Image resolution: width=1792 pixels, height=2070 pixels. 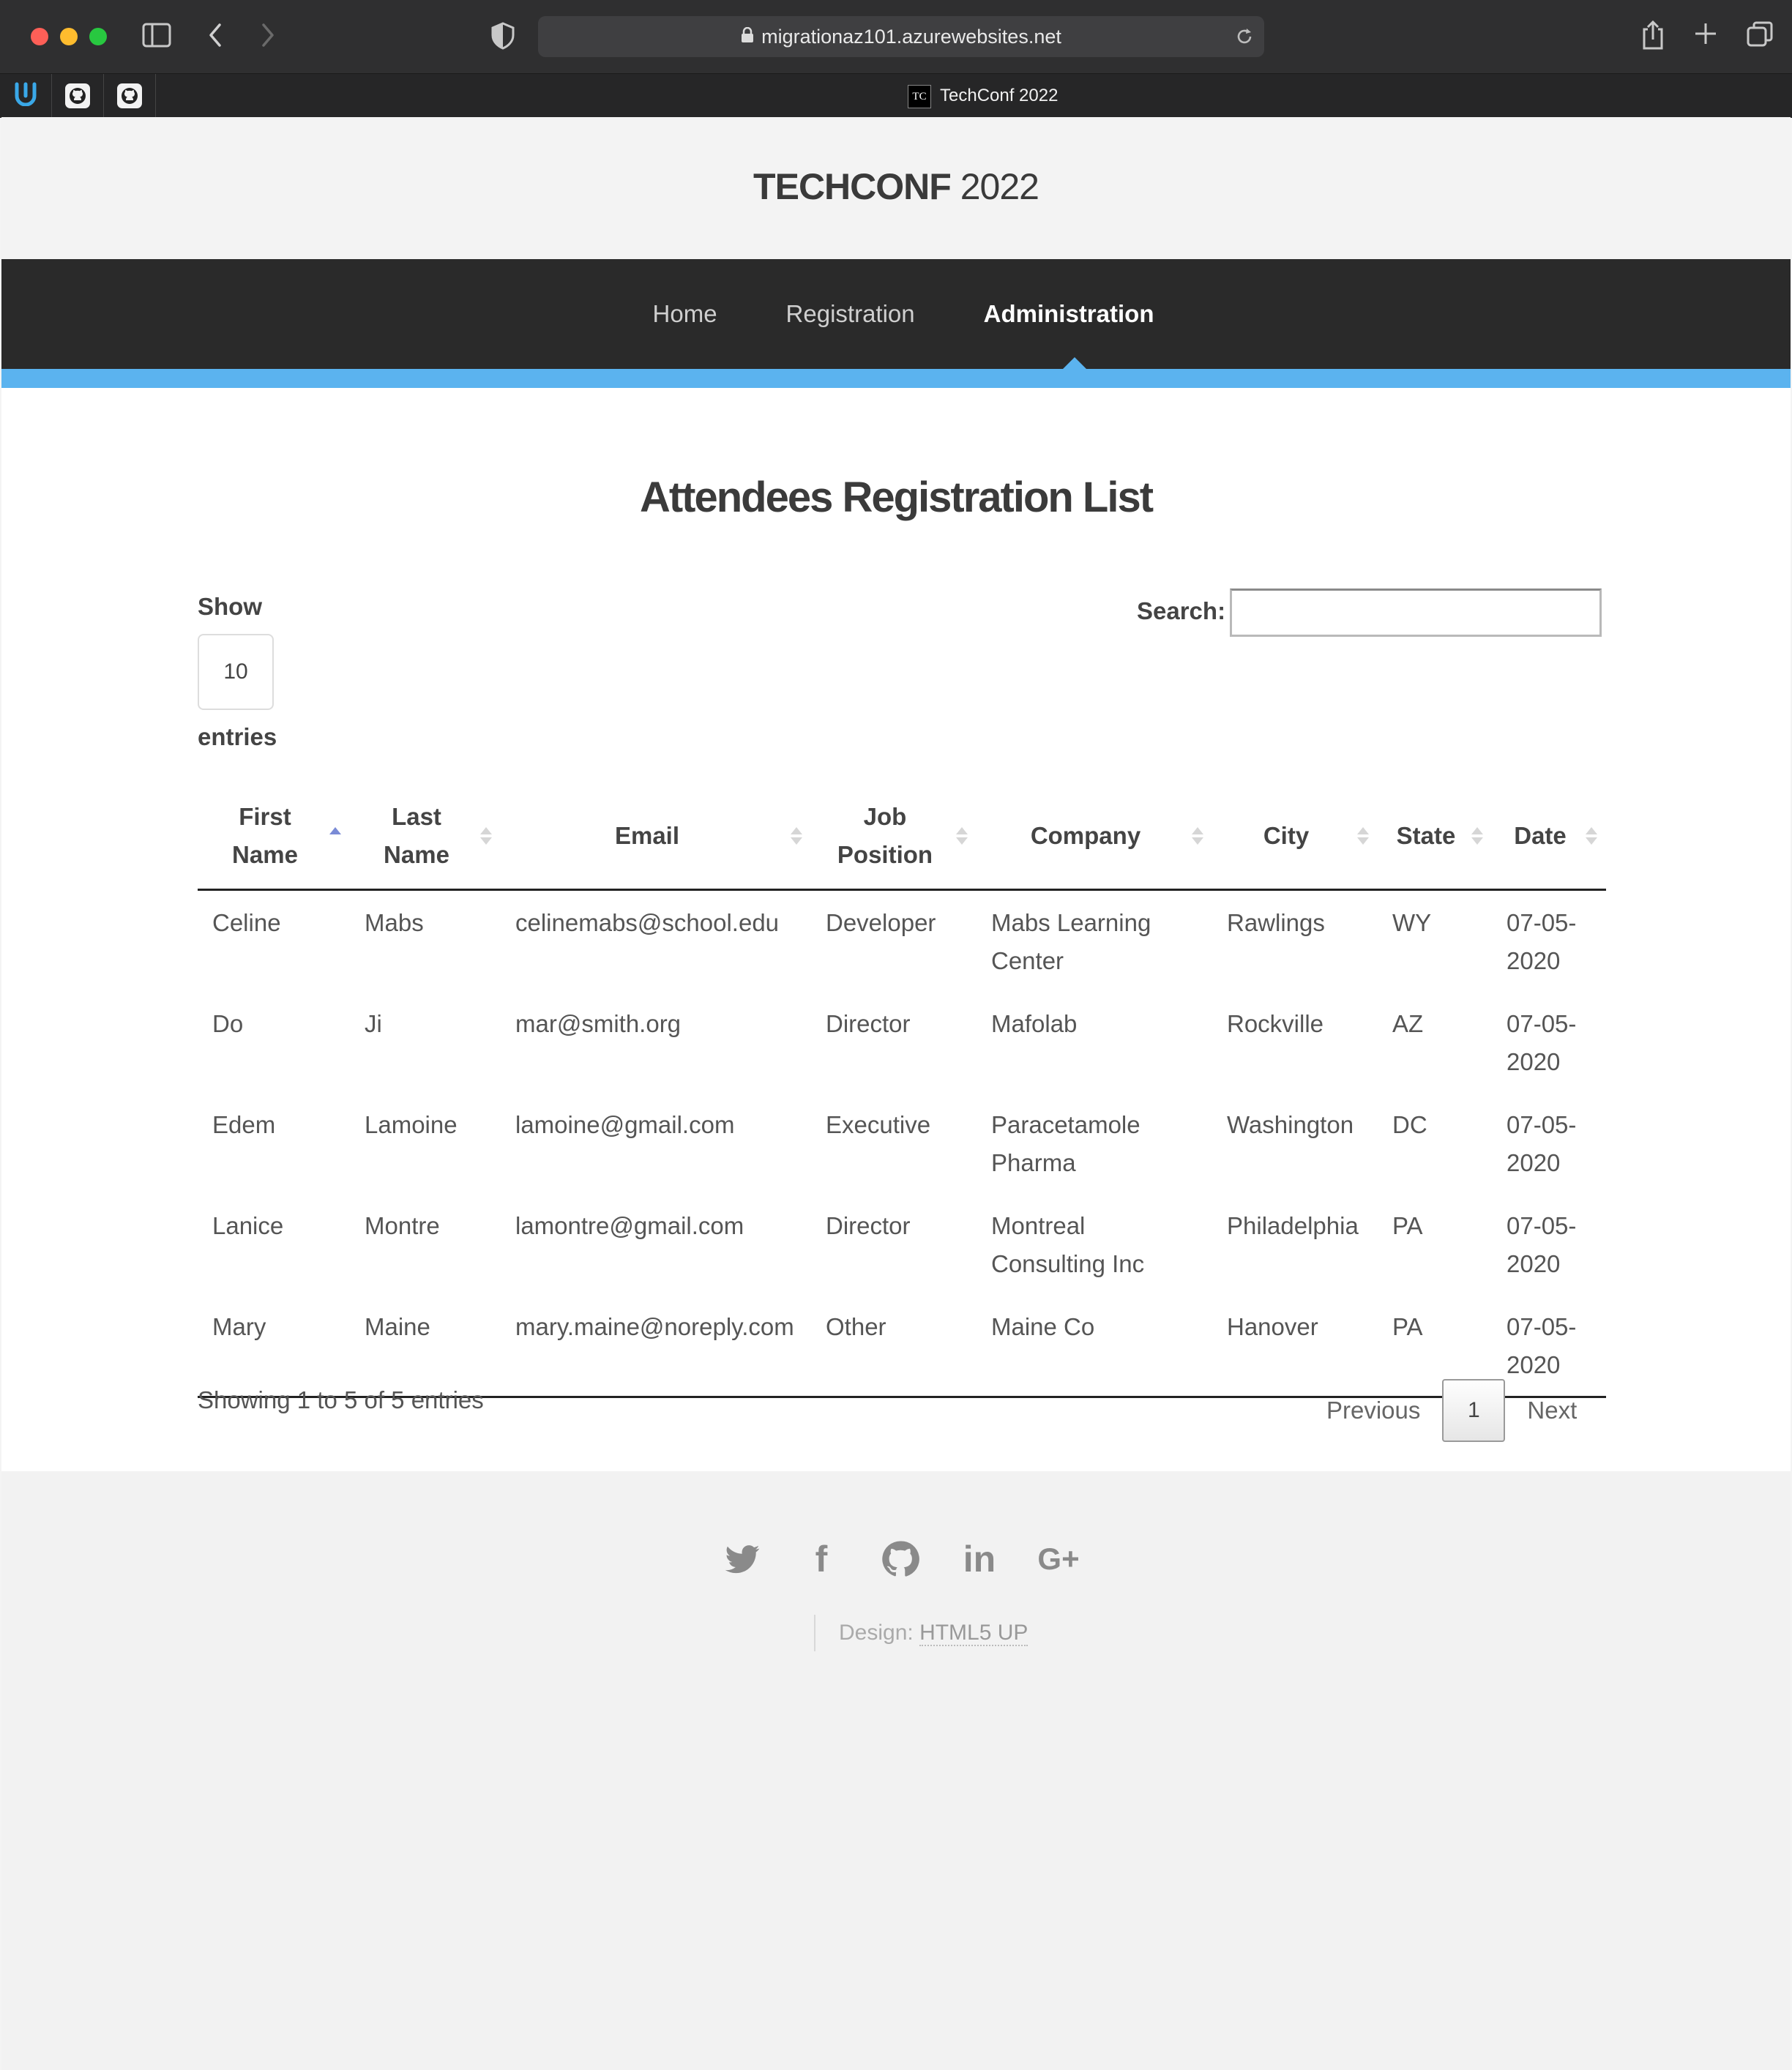 What do you see at coordinates (1276, 922) in the screenshot?
I see `table-cell: Rawlings` at bounding box center [1276, 922].